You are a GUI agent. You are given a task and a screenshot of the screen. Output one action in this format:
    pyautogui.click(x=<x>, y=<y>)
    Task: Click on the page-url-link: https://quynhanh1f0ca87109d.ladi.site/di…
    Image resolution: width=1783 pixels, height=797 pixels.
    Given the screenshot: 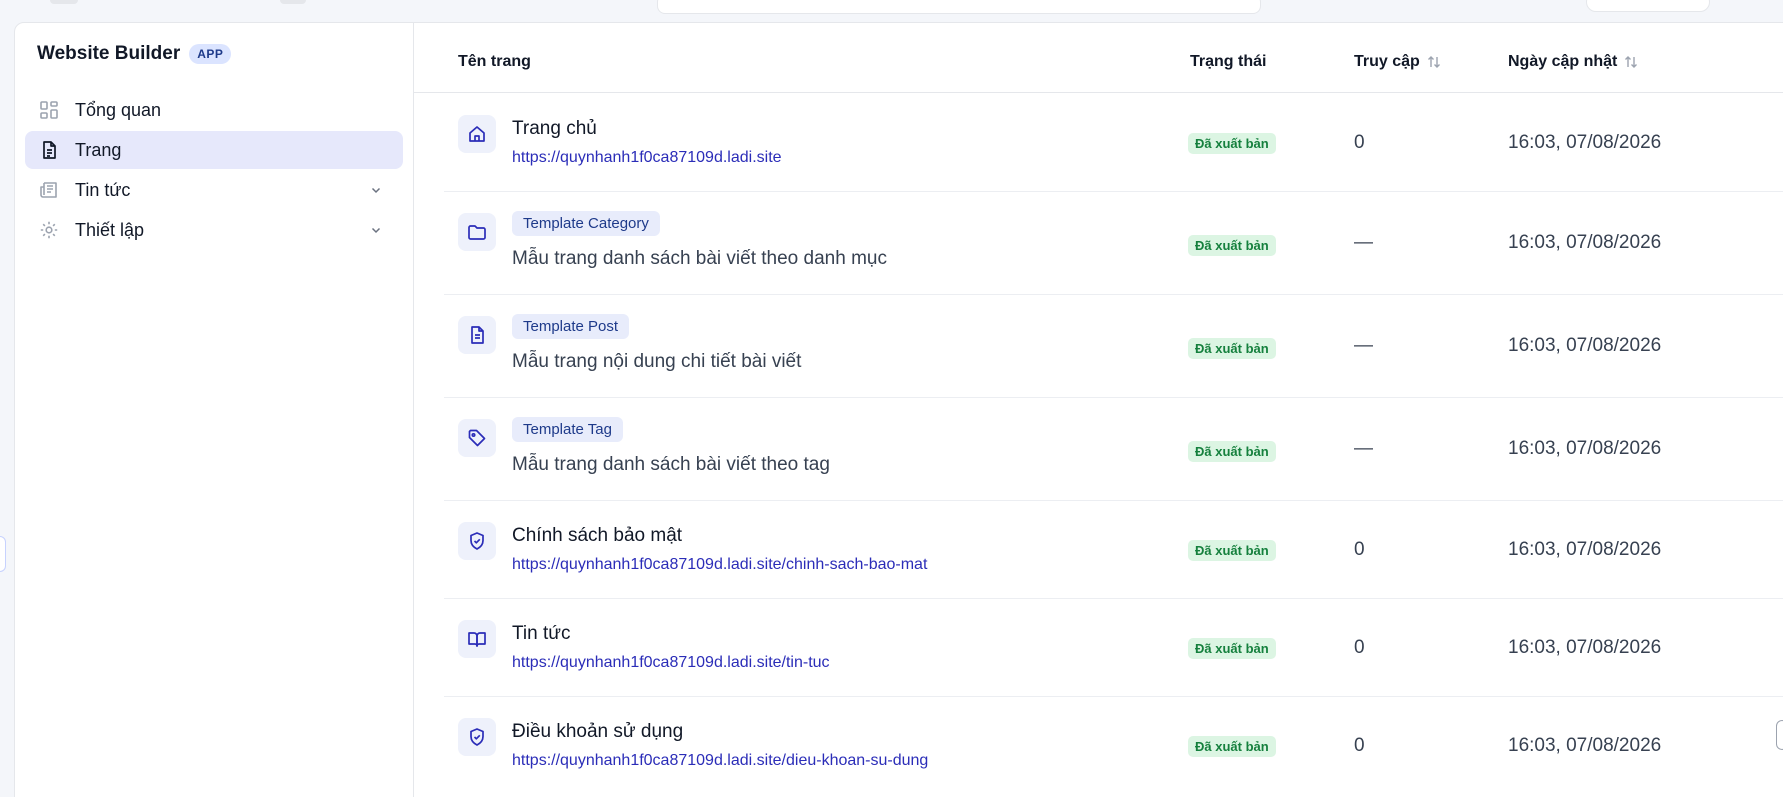 What is the action you would take?
    pyautogui.click(x=720, y=761)
    